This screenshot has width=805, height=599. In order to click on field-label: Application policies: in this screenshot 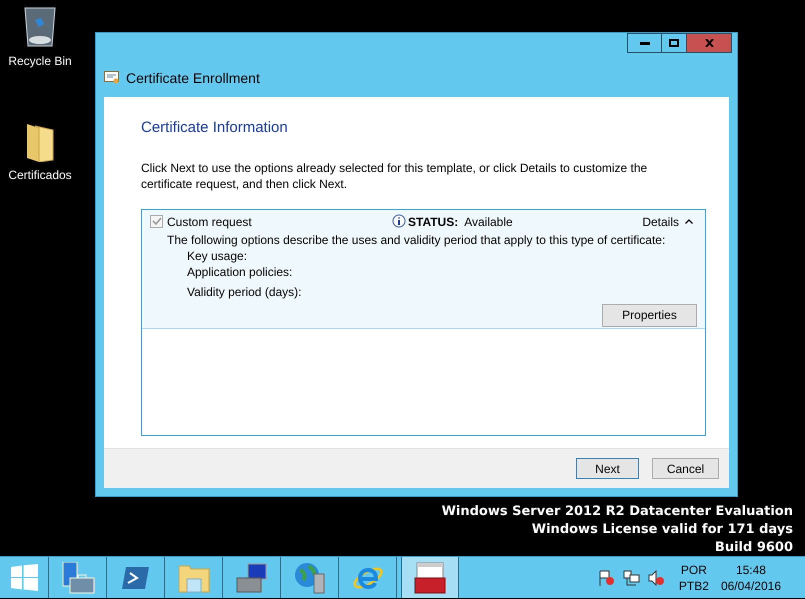, I will do `click(240, 272)`.